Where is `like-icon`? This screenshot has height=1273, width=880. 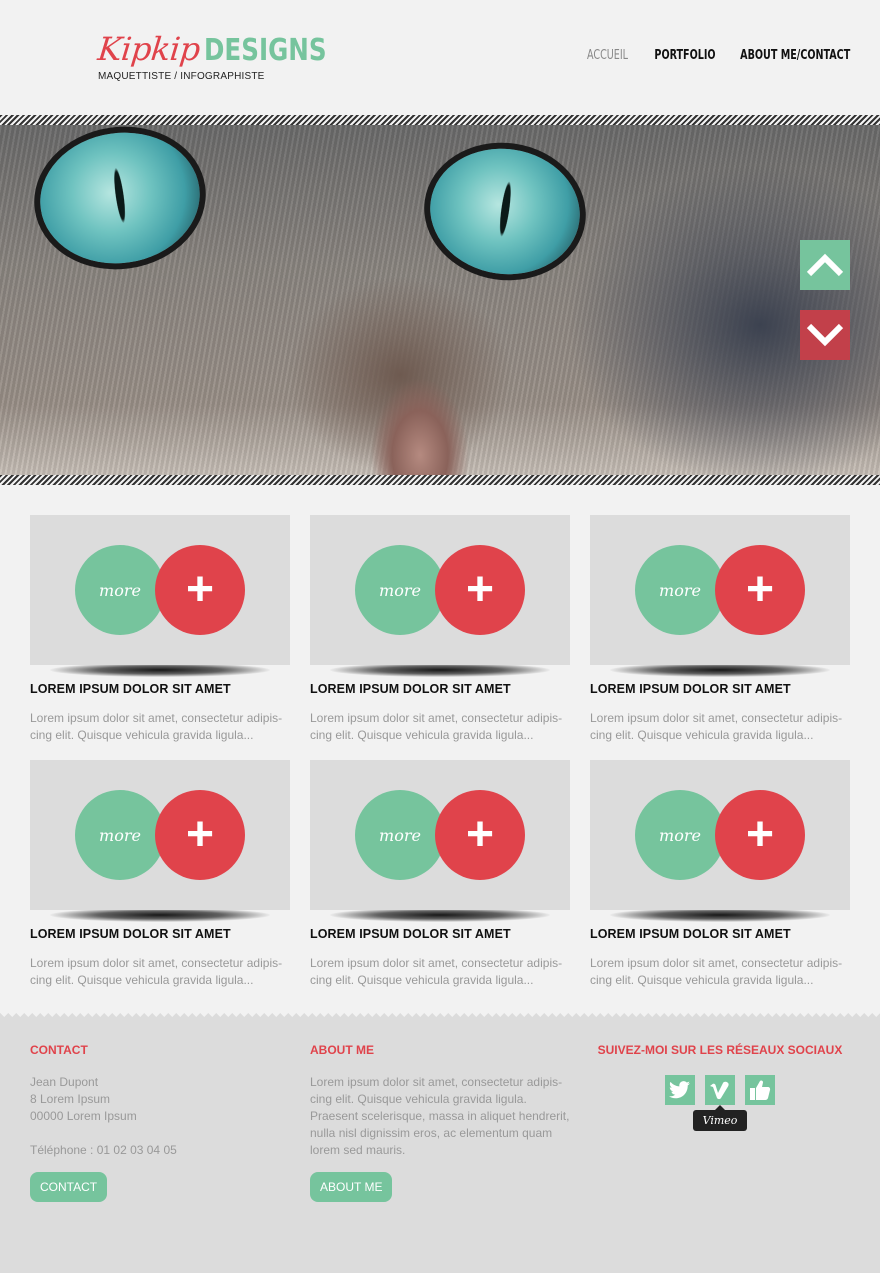
like-icon is located at coordinates (760, 1090).